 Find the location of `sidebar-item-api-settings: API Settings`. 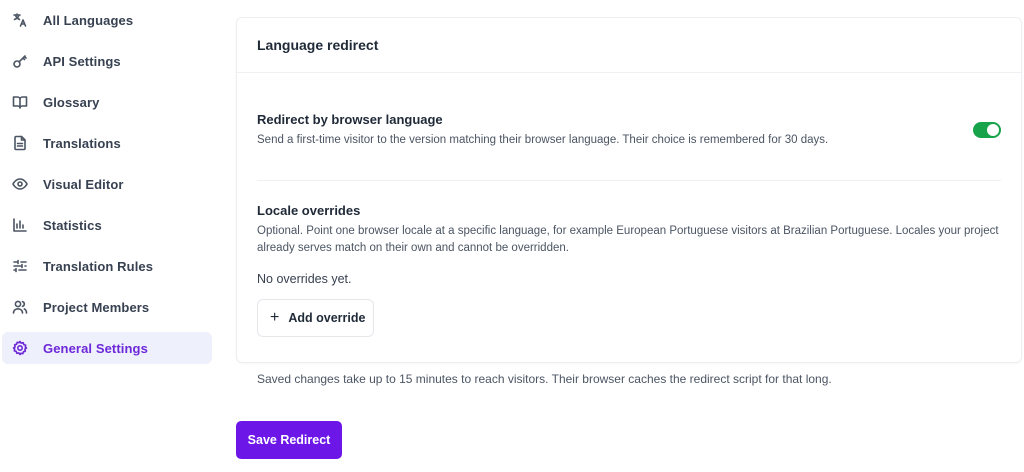

sidebar-item-api-settings: API Settings is located at coordinates (107, 61).